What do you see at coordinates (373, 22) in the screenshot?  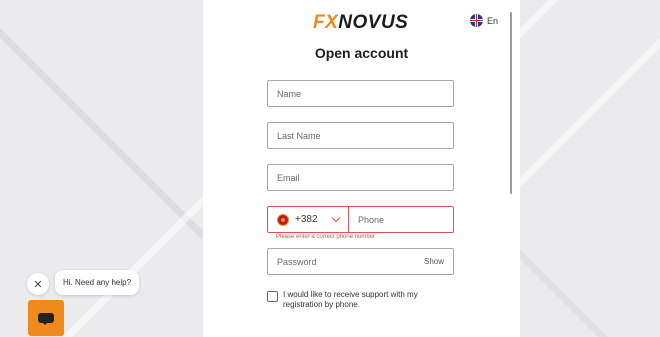 I see `logo-novus: NOVUS` at bounding box center [373, 22].